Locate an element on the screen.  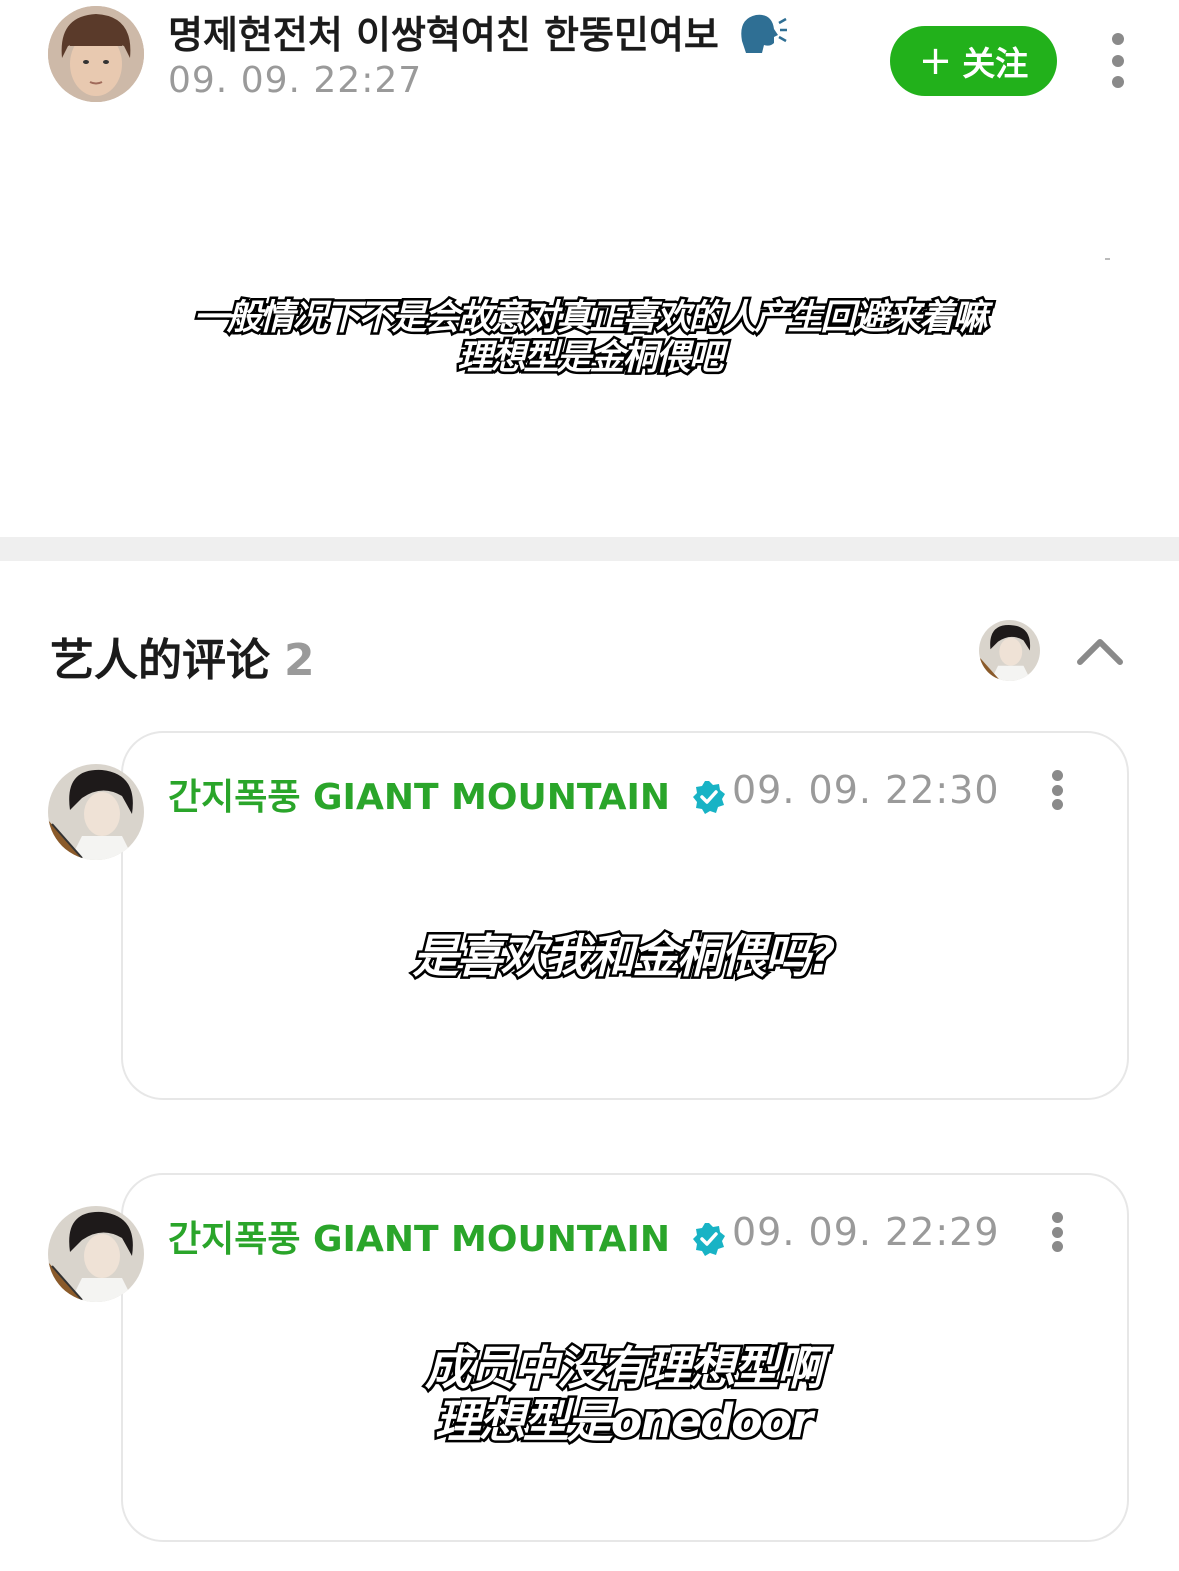
comment-caption: 是喜欢我和金桐偎吗? is located at coordinates (623, 956).